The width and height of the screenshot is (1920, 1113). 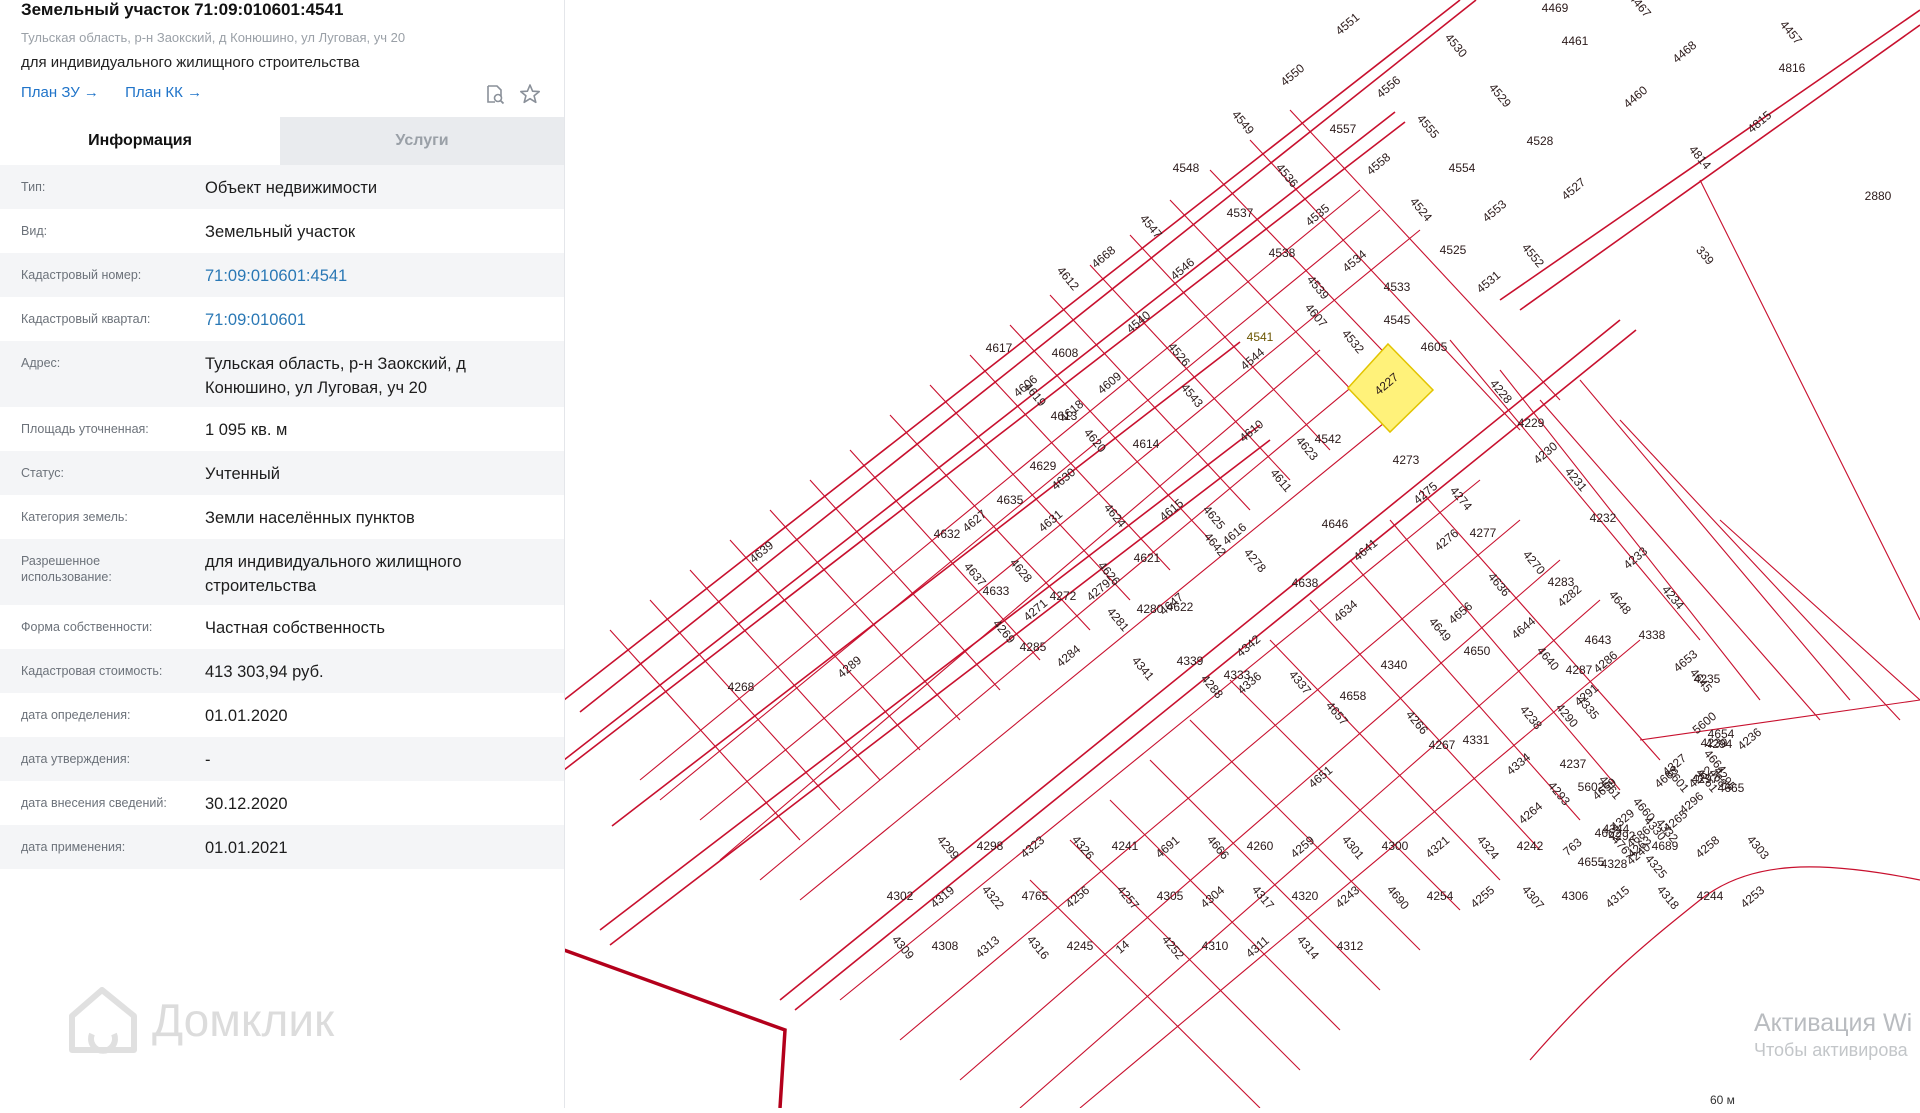 What do you see at coordinates (1122, 947) in the screenshot?
I see `parcel-label: 14` at bounding box center [1122, 947].